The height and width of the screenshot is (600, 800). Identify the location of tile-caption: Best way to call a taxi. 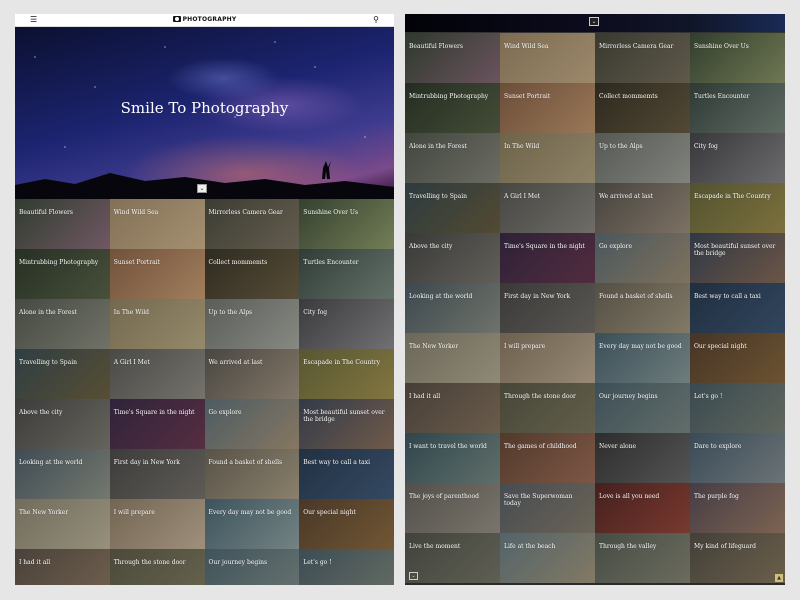
(337, 462).